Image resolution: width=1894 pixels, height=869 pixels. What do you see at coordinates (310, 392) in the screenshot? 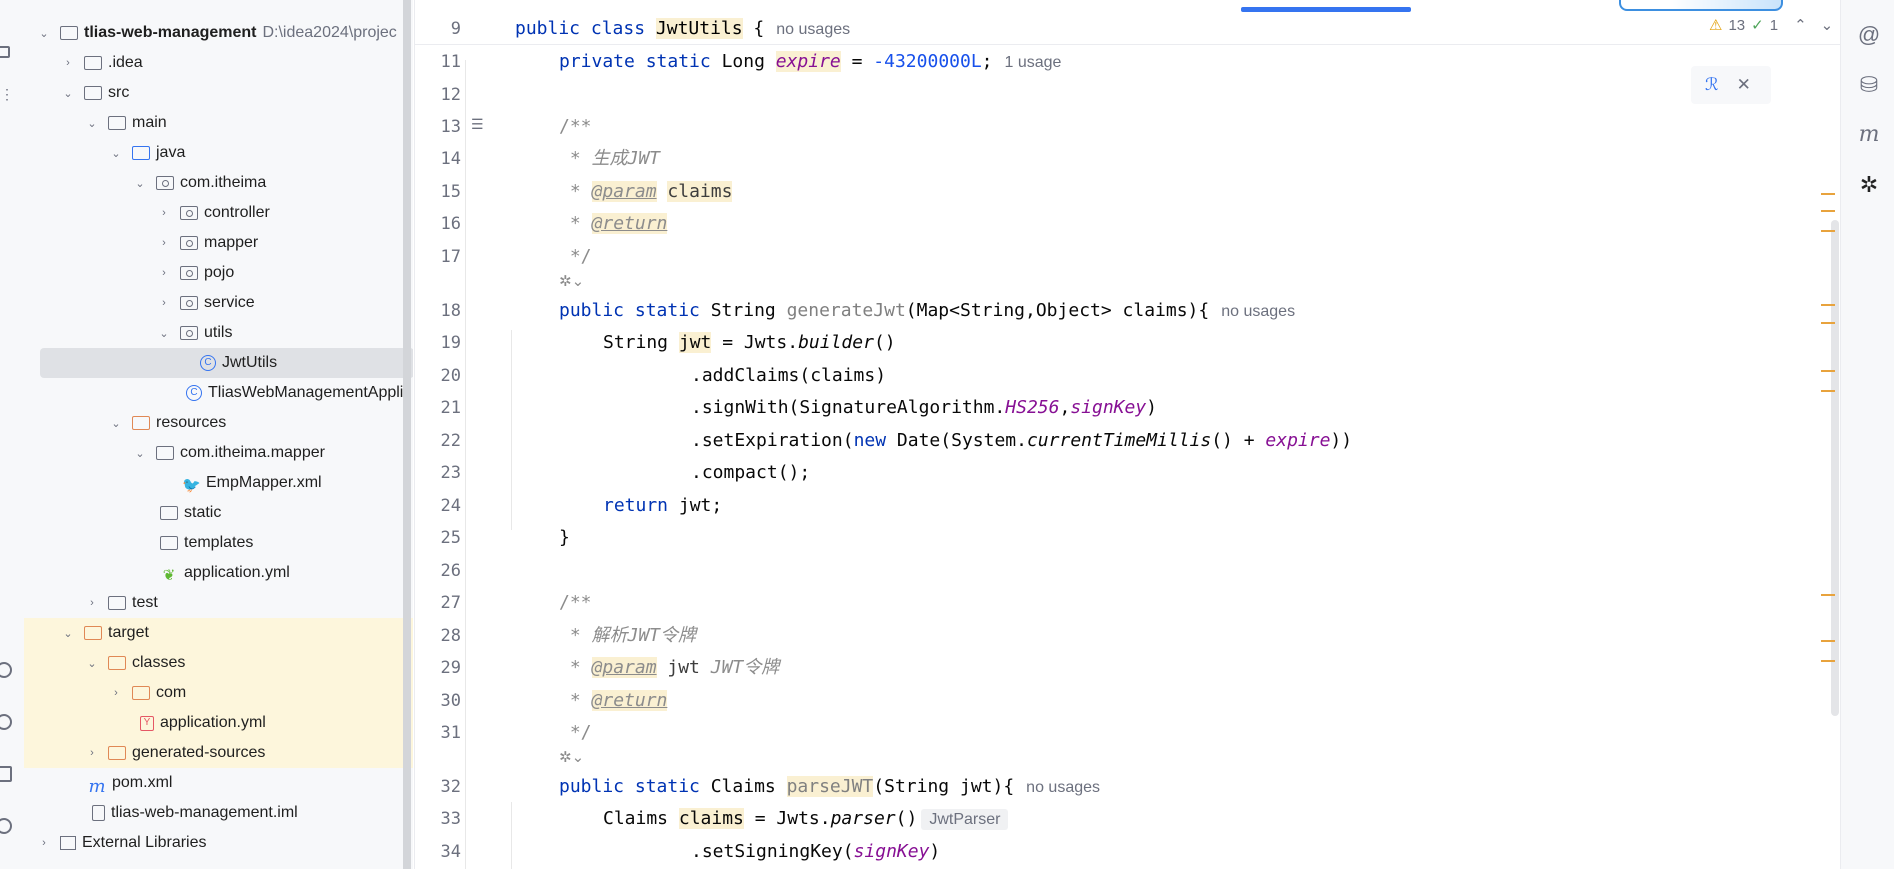
I see `tree-item-label: TliasWebManagementApplic` at bounding box center [310, 392].